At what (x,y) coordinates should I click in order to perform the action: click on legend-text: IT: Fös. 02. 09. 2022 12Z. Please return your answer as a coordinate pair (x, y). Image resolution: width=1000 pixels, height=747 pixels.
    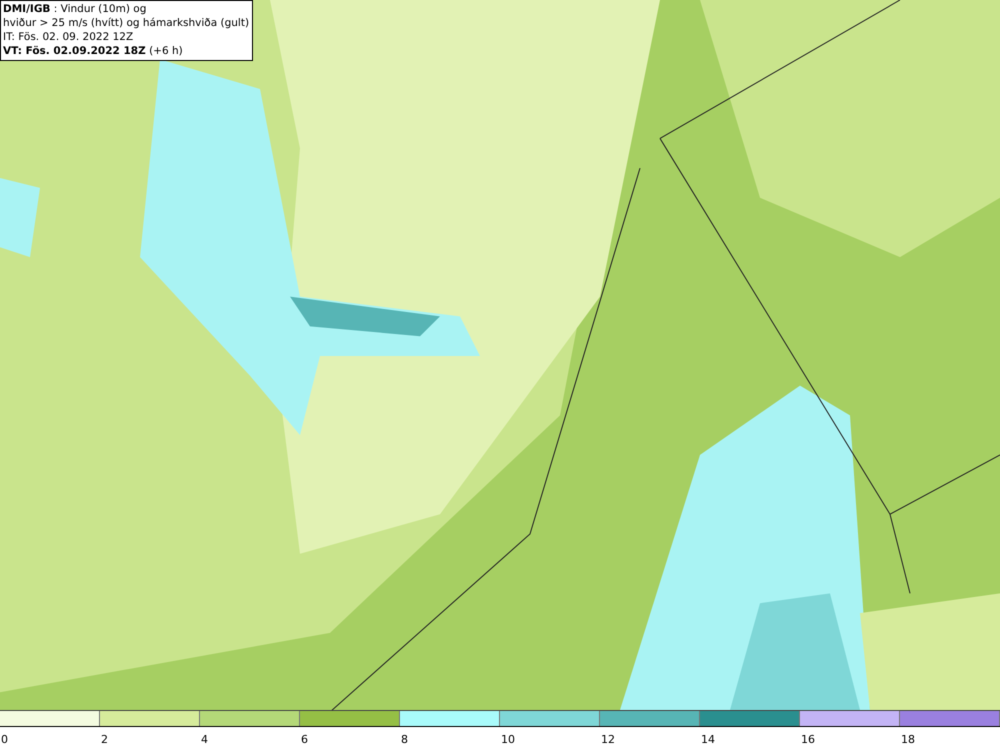
    Looking at the image, I should click on (68, 37).